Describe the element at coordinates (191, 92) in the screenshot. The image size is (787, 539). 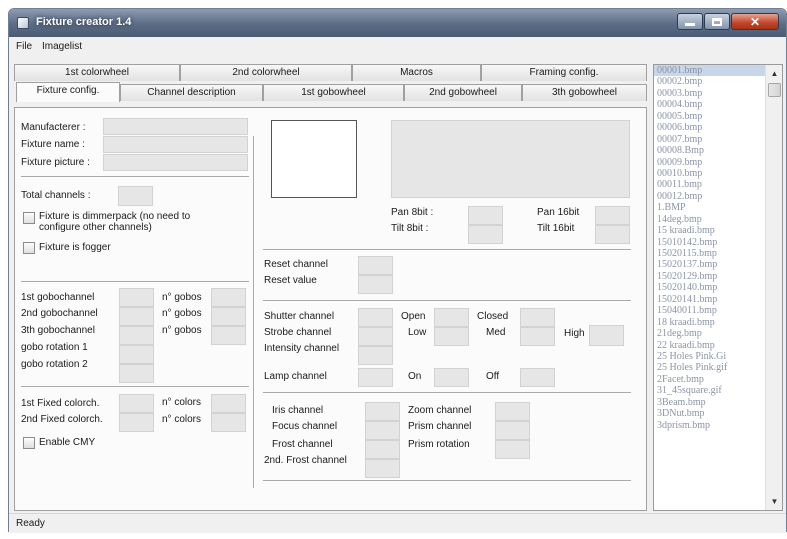
I see `tab-channel-description: Channel description` at that location.